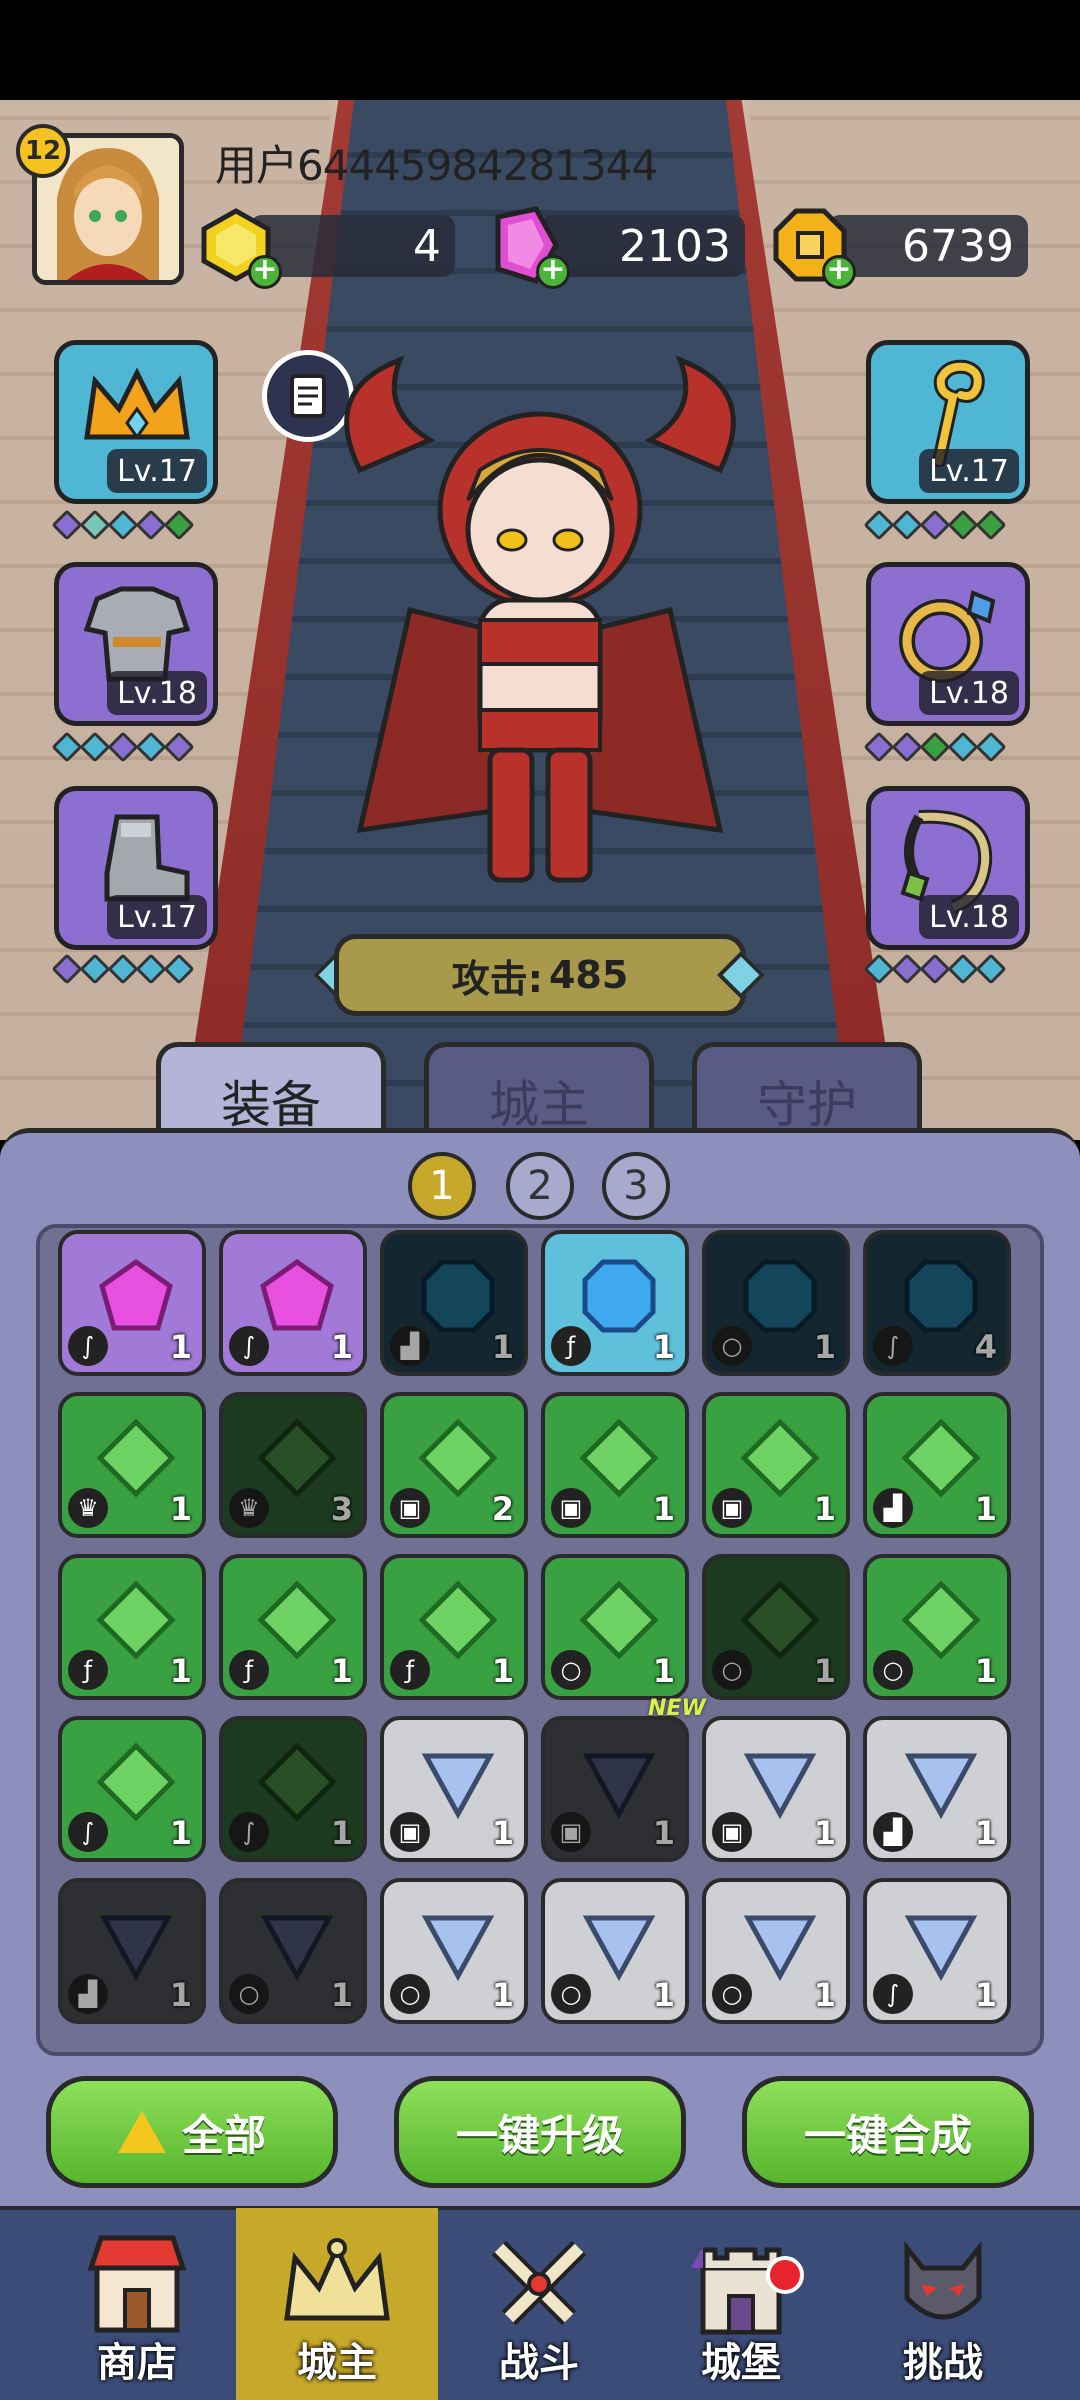 This screenshot has height=2400, width=1080. Describe the element at coordinates (265, 272) in the screenshot. I see `add-yellow-gem-icon: +` at that location.